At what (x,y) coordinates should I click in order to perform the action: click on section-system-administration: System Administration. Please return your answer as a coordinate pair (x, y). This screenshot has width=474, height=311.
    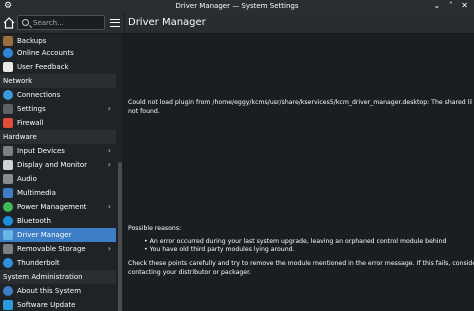
    Looking at the image, I should click on (58, 277).